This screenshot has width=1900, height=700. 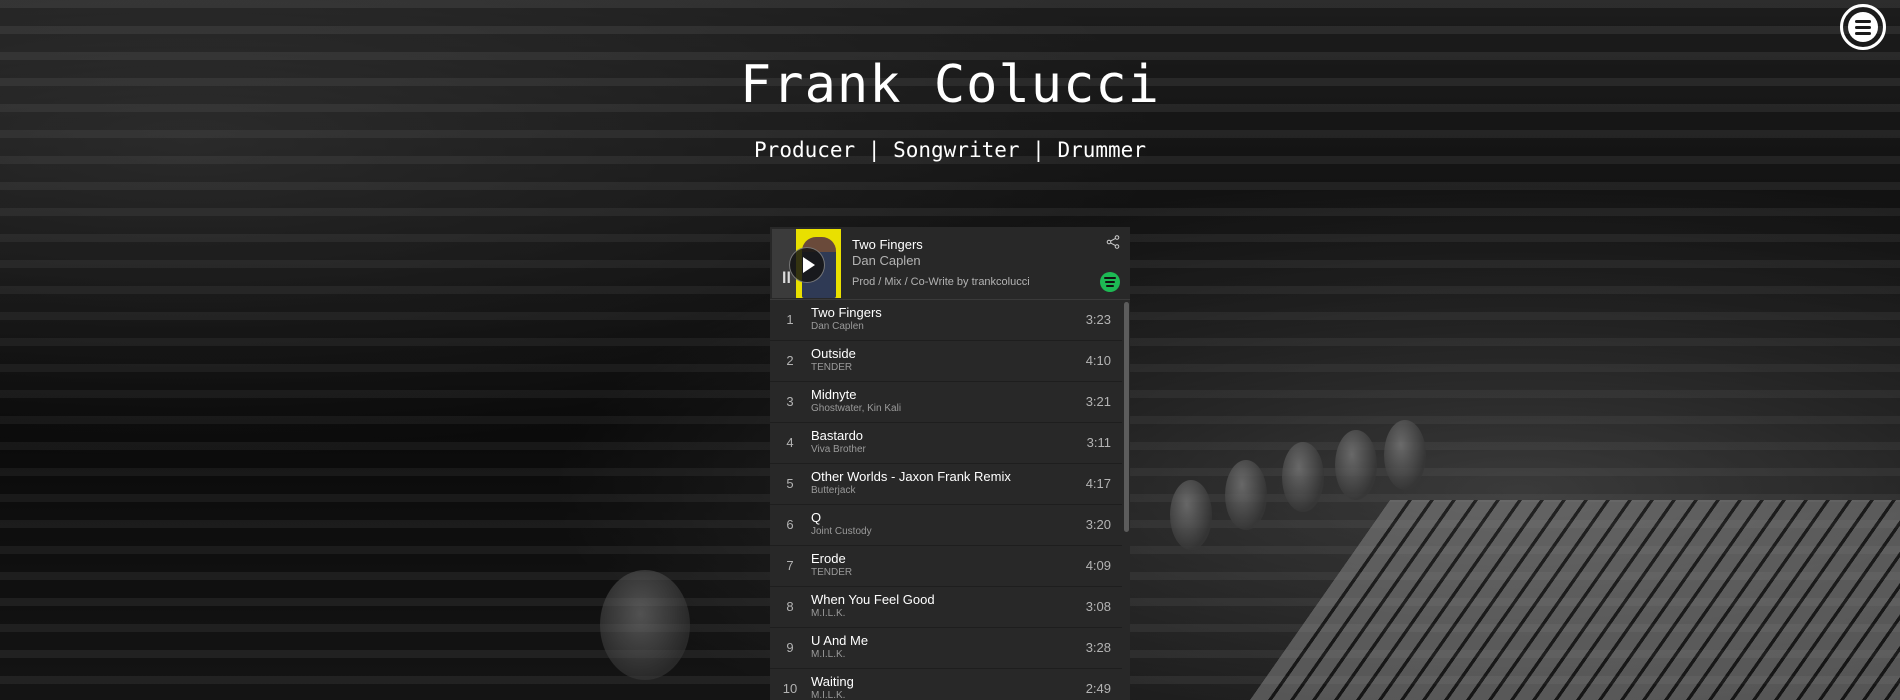 What do you see at coordinates (790, 565) in the screenshot?
I see `track-number: 7` at bounding box center [790, 565].